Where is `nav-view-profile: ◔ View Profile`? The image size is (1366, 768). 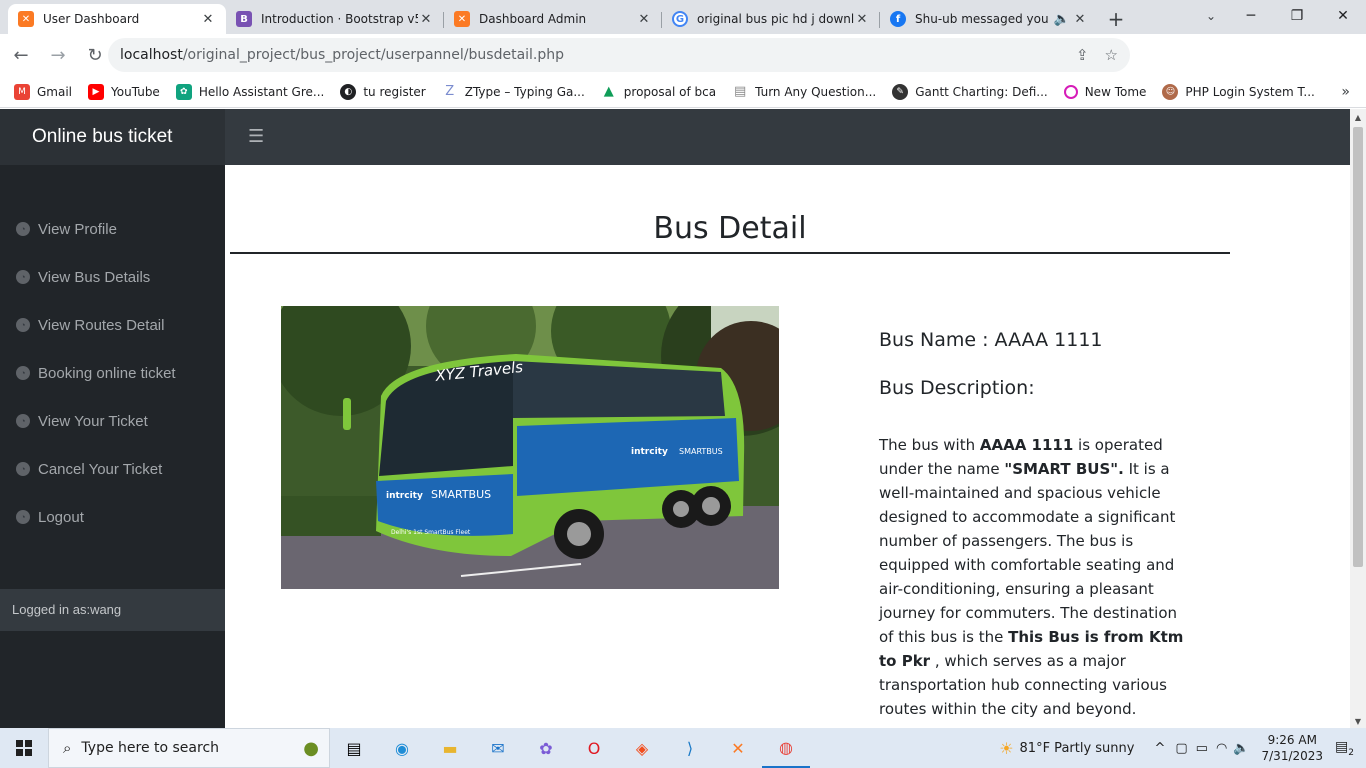
nav-view-profile: ◔ View Profile is located at coordinates (112, 229).